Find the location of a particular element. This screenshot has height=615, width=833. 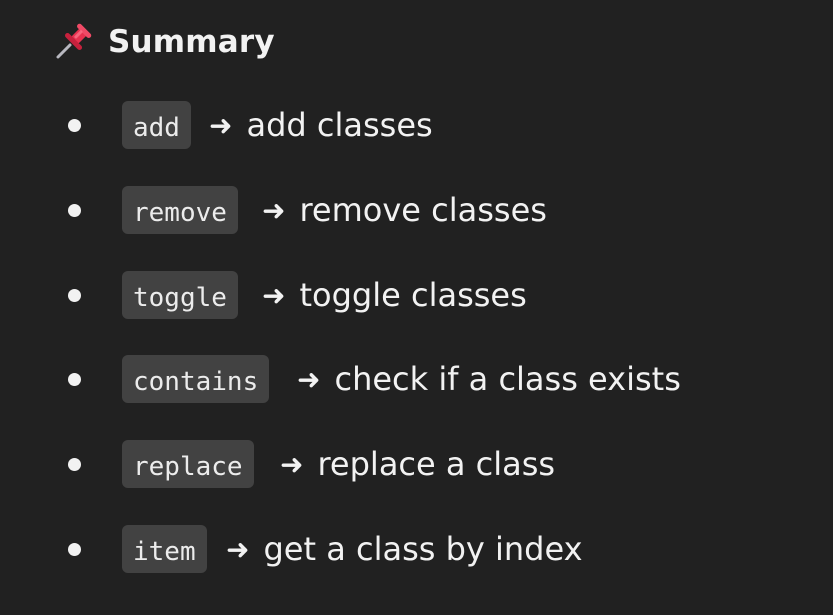

list-item-description: ➜ replace a class is located at coordinates (417, 464).